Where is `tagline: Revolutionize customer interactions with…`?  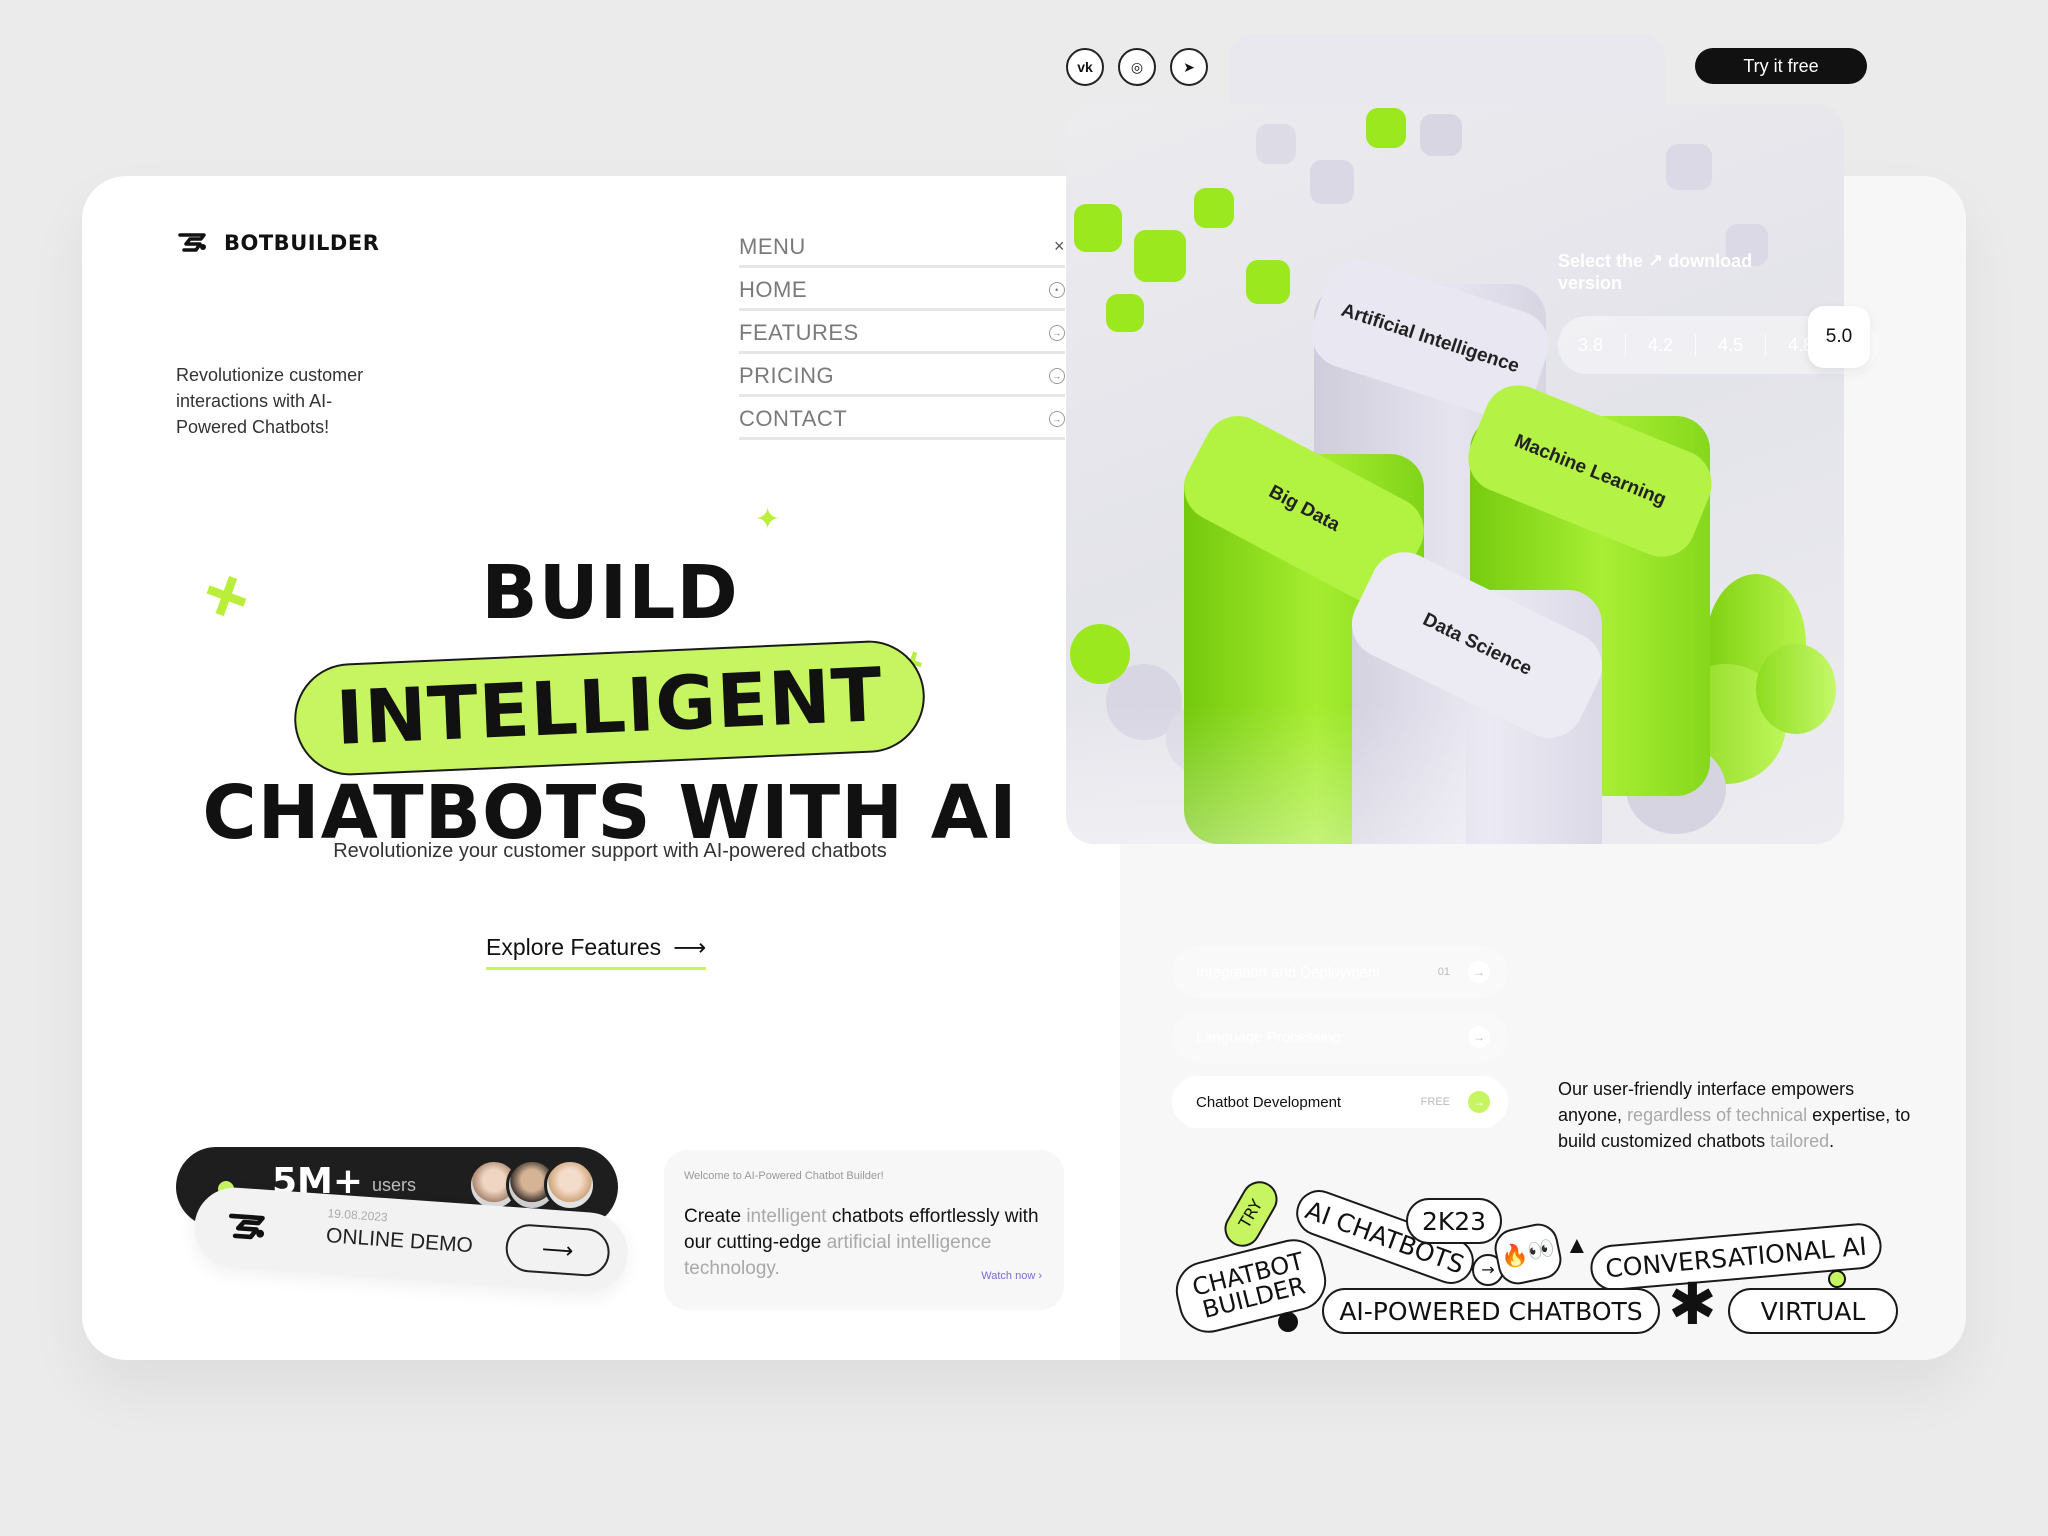
tagline: Revolutionize customer interactions with… is located at coordinates (270, 401).